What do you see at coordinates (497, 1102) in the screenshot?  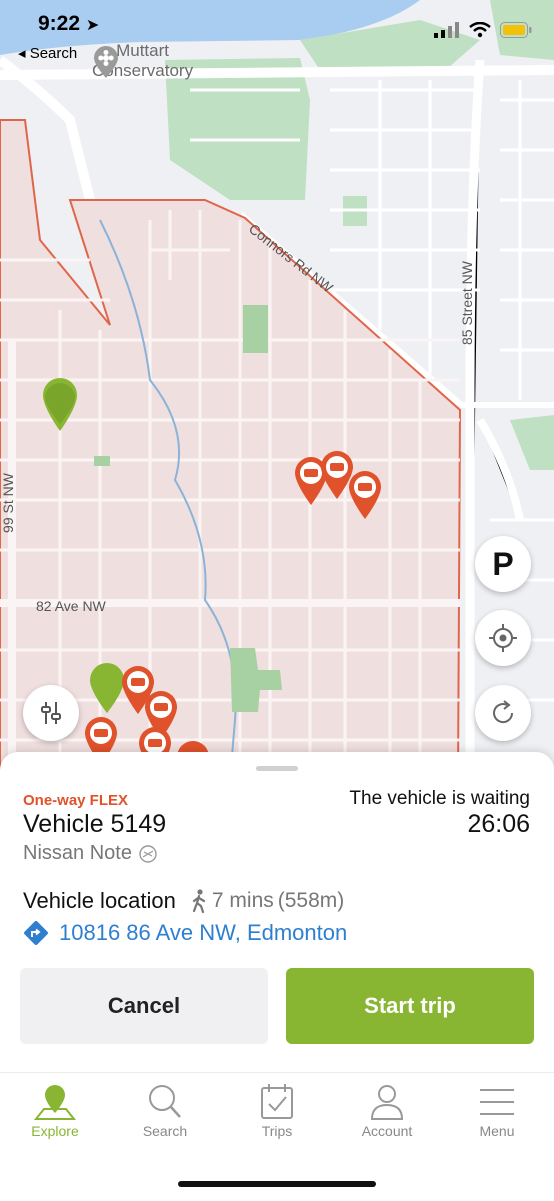 I see `menu-icon` at bounding box center [497, 1102].